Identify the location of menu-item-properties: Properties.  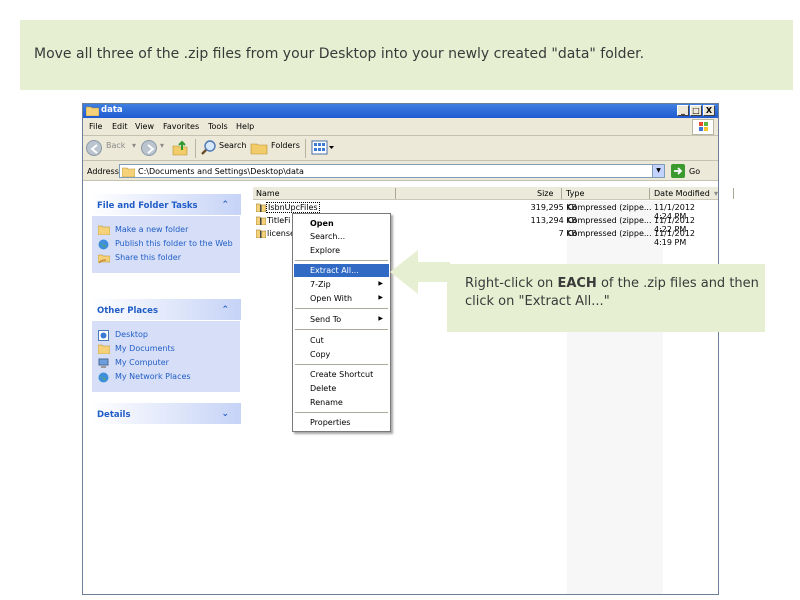
(341, 422).